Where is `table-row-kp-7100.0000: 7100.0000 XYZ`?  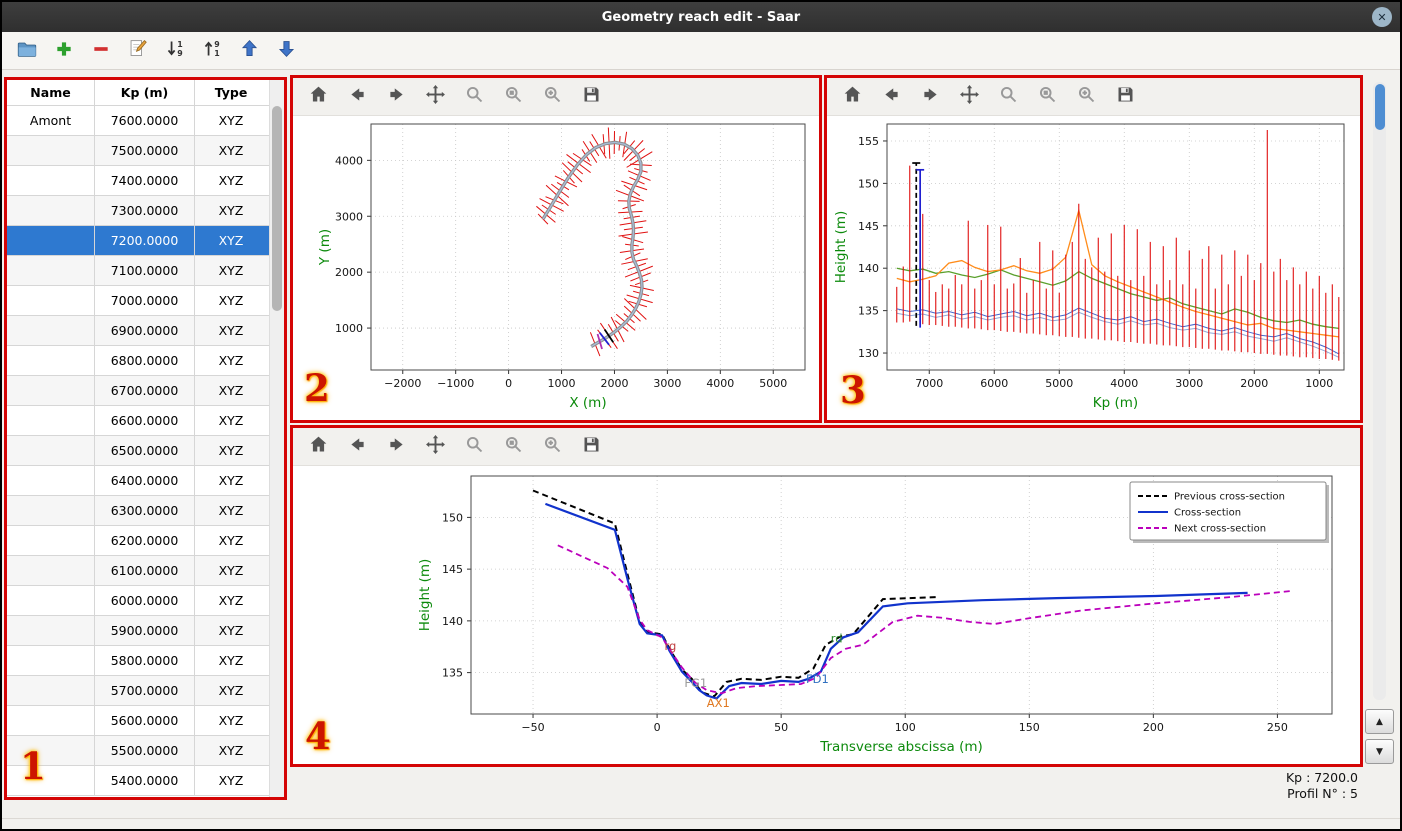
table-row-kp-7100.0000: 7100.0000 XYZ is located at coordinates (145, 271).